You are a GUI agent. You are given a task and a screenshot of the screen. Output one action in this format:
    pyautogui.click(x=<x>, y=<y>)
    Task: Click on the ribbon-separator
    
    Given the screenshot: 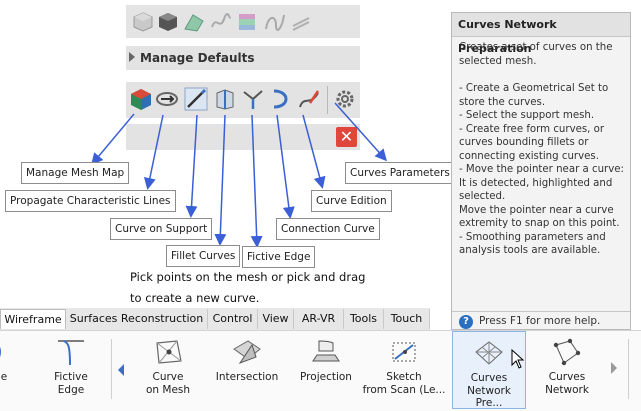 What is the action you would take?
    pyautogui.click(x=111, y=369)
    